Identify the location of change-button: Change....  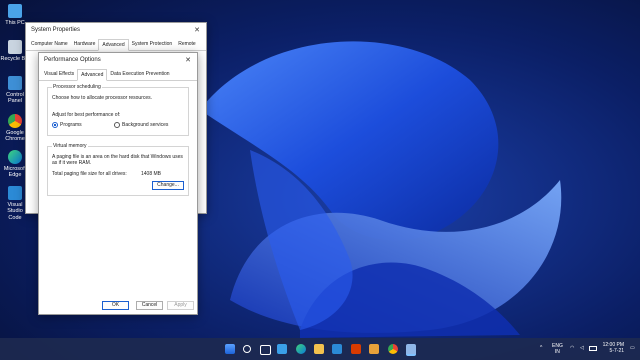
(168, 185).